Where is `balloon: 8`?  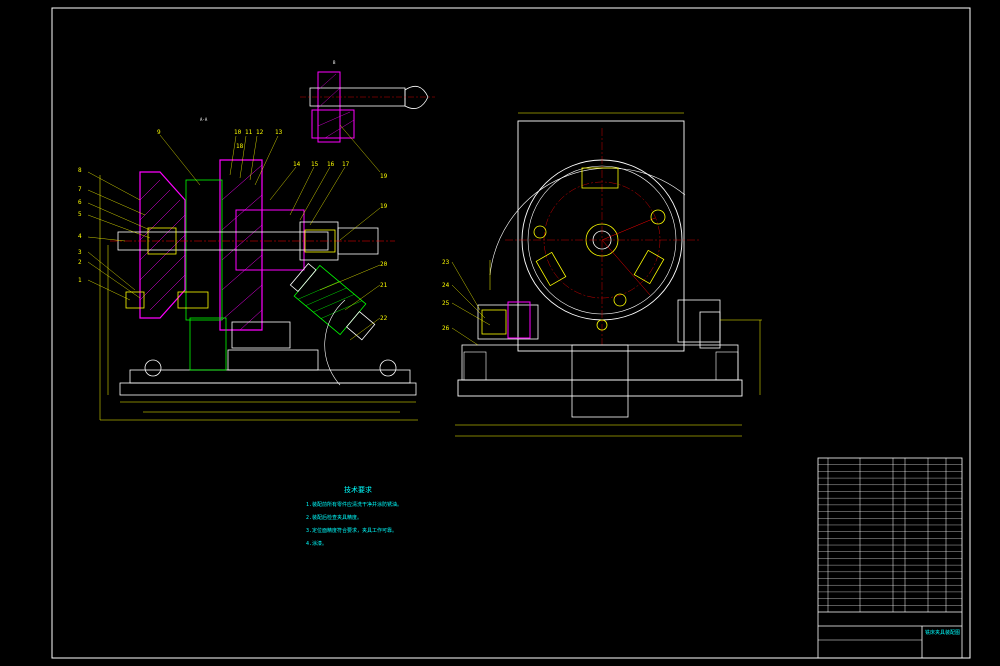 balloon: 8 is located at coordinates (80, 170).